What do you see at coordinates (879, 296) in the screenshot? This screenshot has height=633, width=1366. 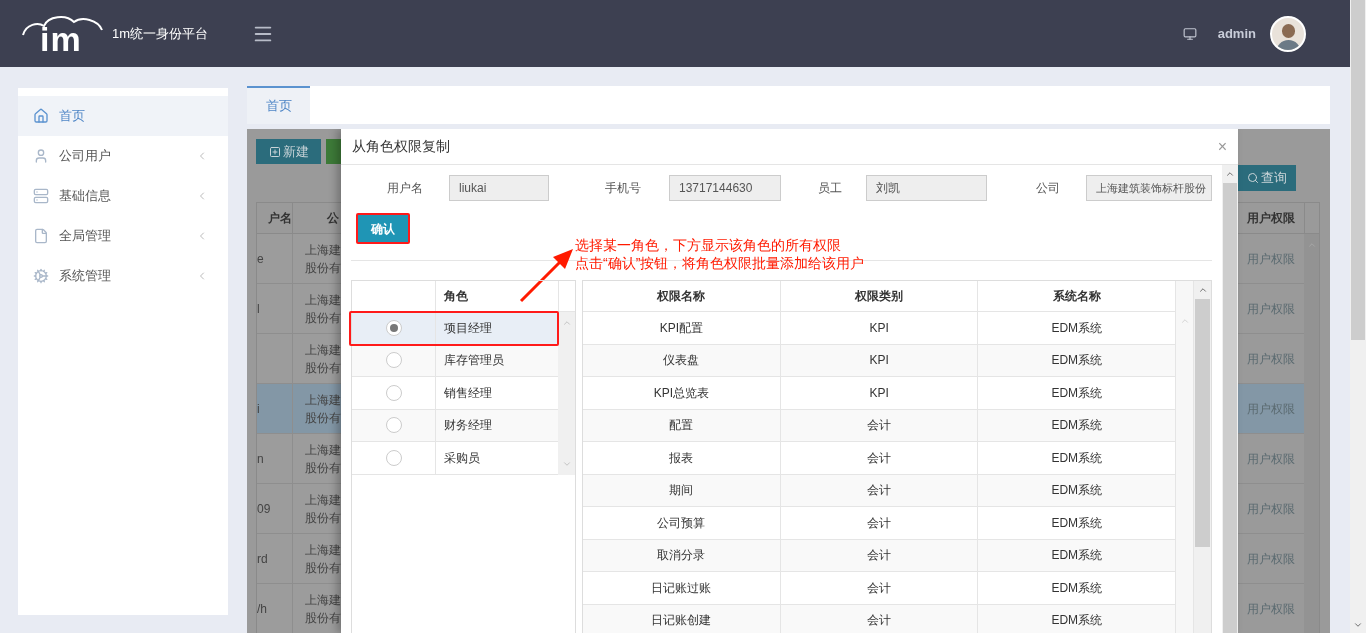 I see `column-header: 权限类别` at bounding box center [879, 296].